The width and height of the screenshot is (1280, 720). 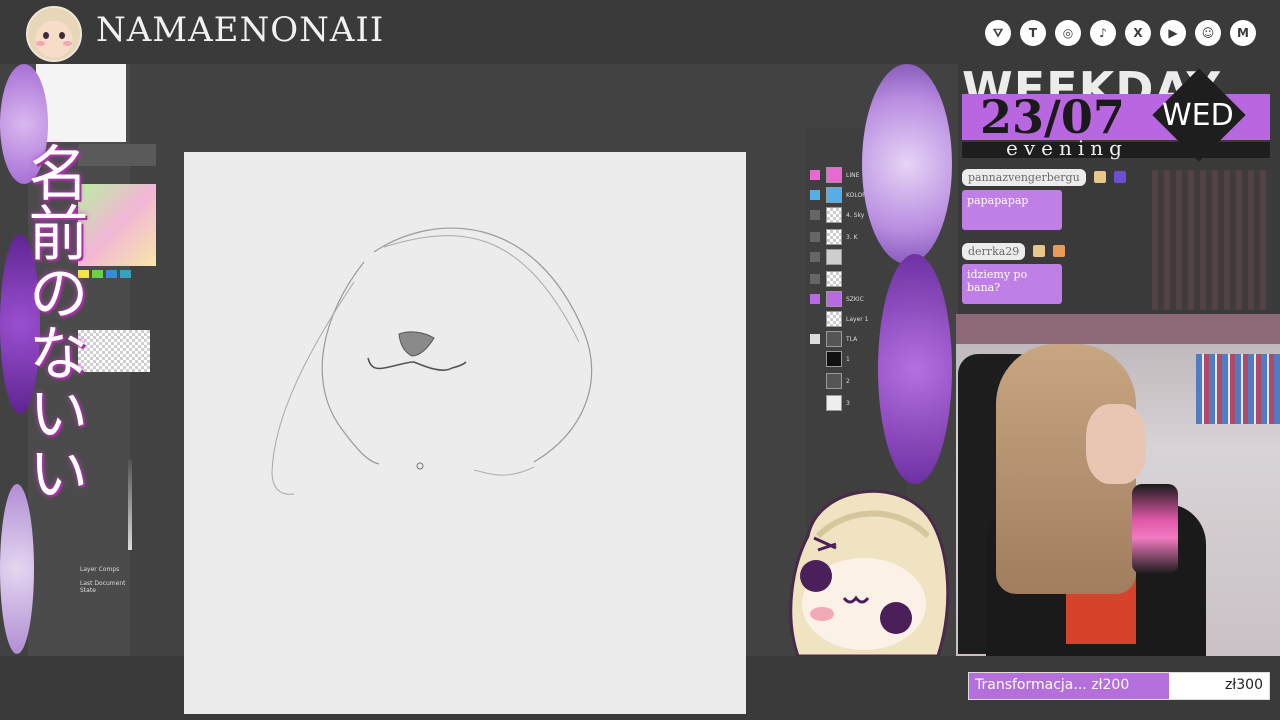 I want to click on schedule-banner: WEEKDAY 23/07 WED evening, so click(x=1117, y=113).